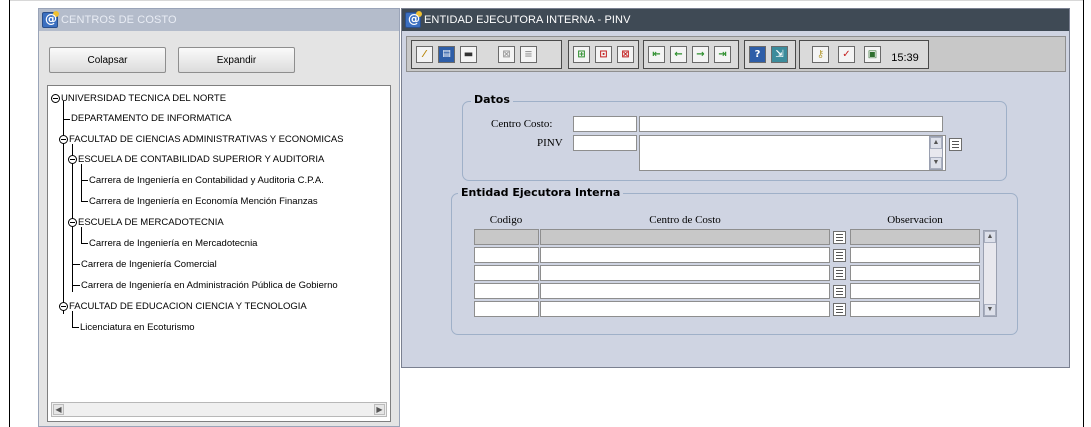 The height and width of the screenshot is (427, 1091). Describe the element at coordinates (143, 99) in the screenshot. I see `tree-node: UNIVERSIDAD TECNICA DEL NORTE` at that location.